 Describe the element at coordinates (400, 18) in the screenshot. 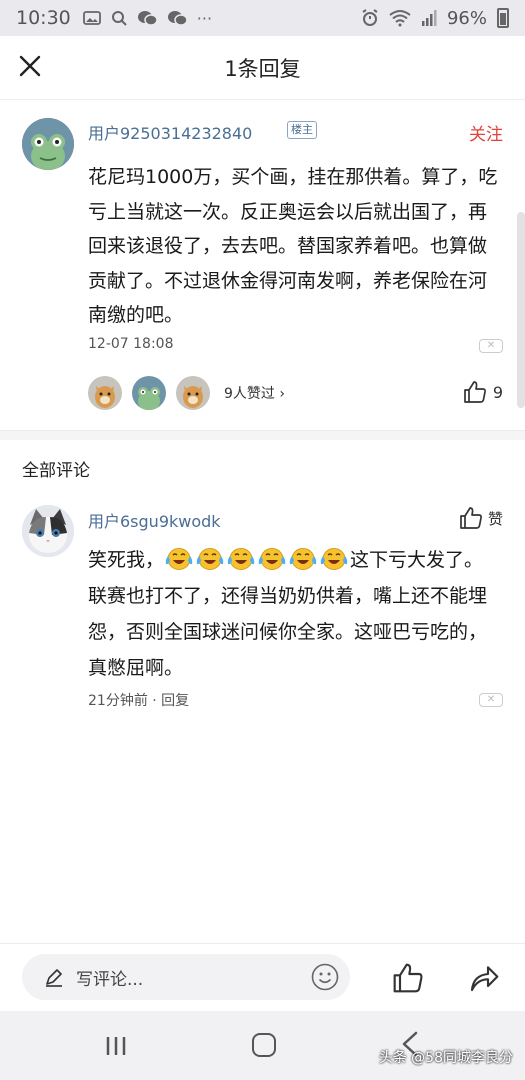

I see `wifi-icon` at that location.